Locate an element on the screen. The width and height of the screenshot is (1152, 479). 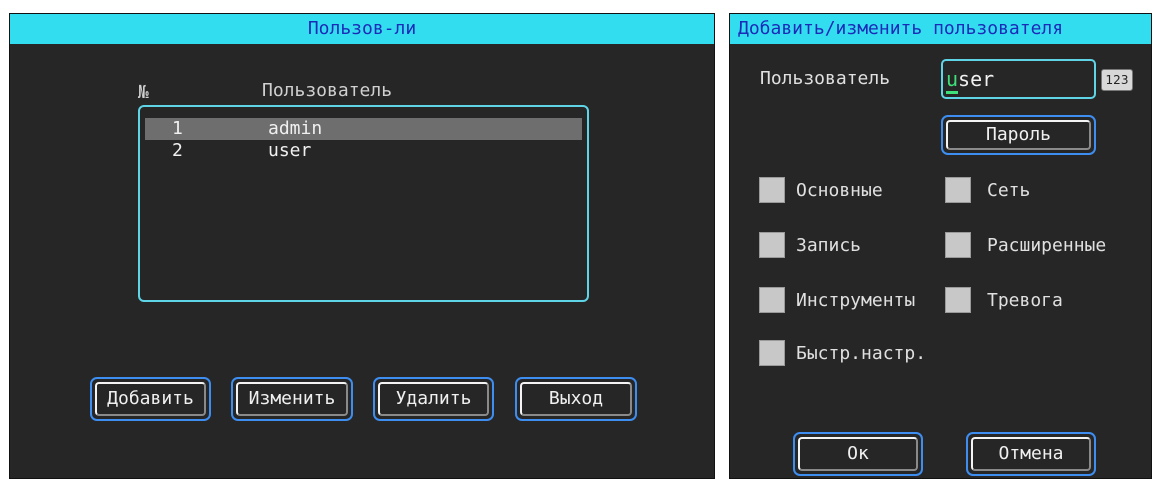
password-button: Пароль is located at coordinates (1018, 135).